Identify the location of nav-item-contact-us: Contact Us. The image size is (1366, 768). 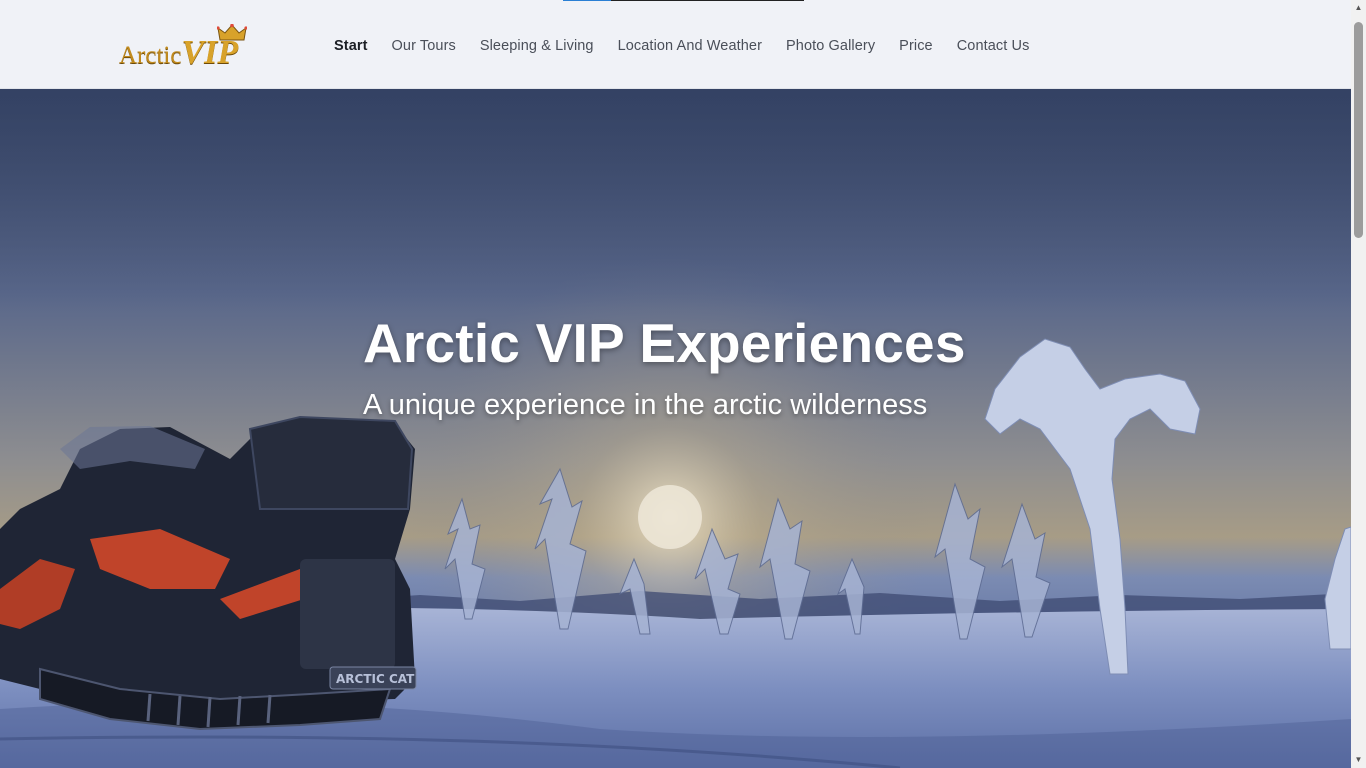
(993, 46).